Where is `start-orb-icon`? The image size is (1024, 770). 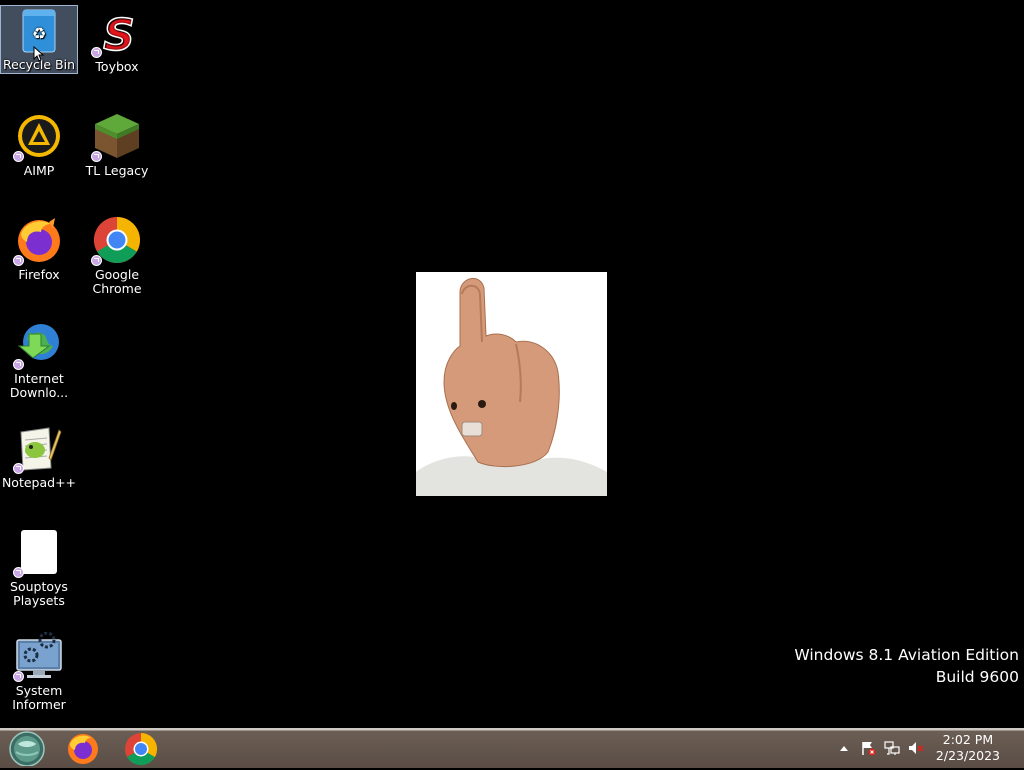 start-orb-icon is located at coordinates (27, 749).